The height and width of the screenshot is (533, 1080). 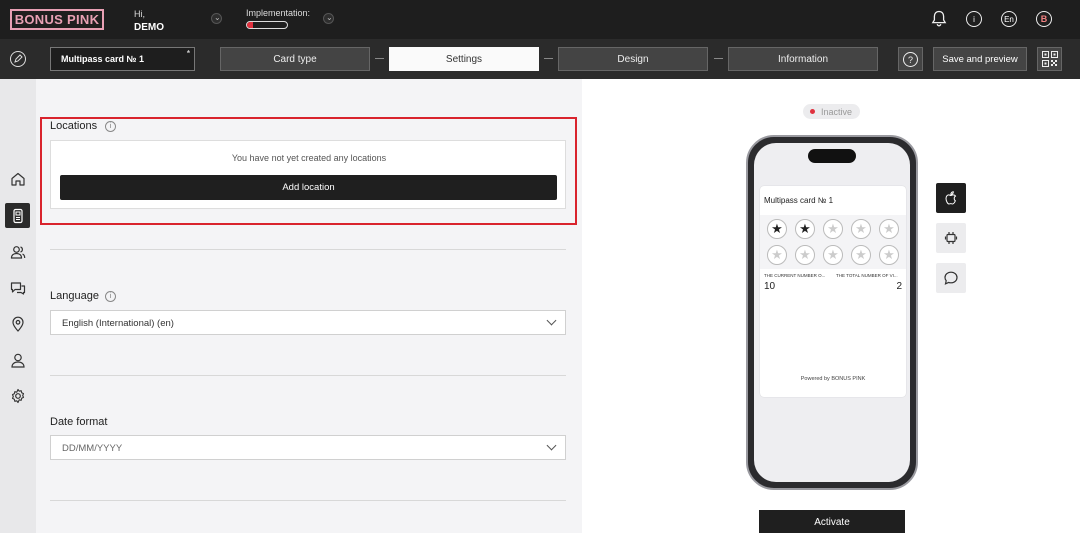 I want to click on locations-title: Locations, so click(x=74, y=126).